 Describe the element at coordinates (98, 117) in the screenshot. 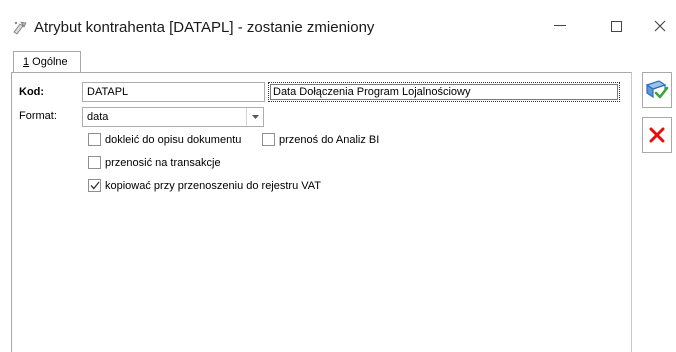

I see `format-value: data` at that location.